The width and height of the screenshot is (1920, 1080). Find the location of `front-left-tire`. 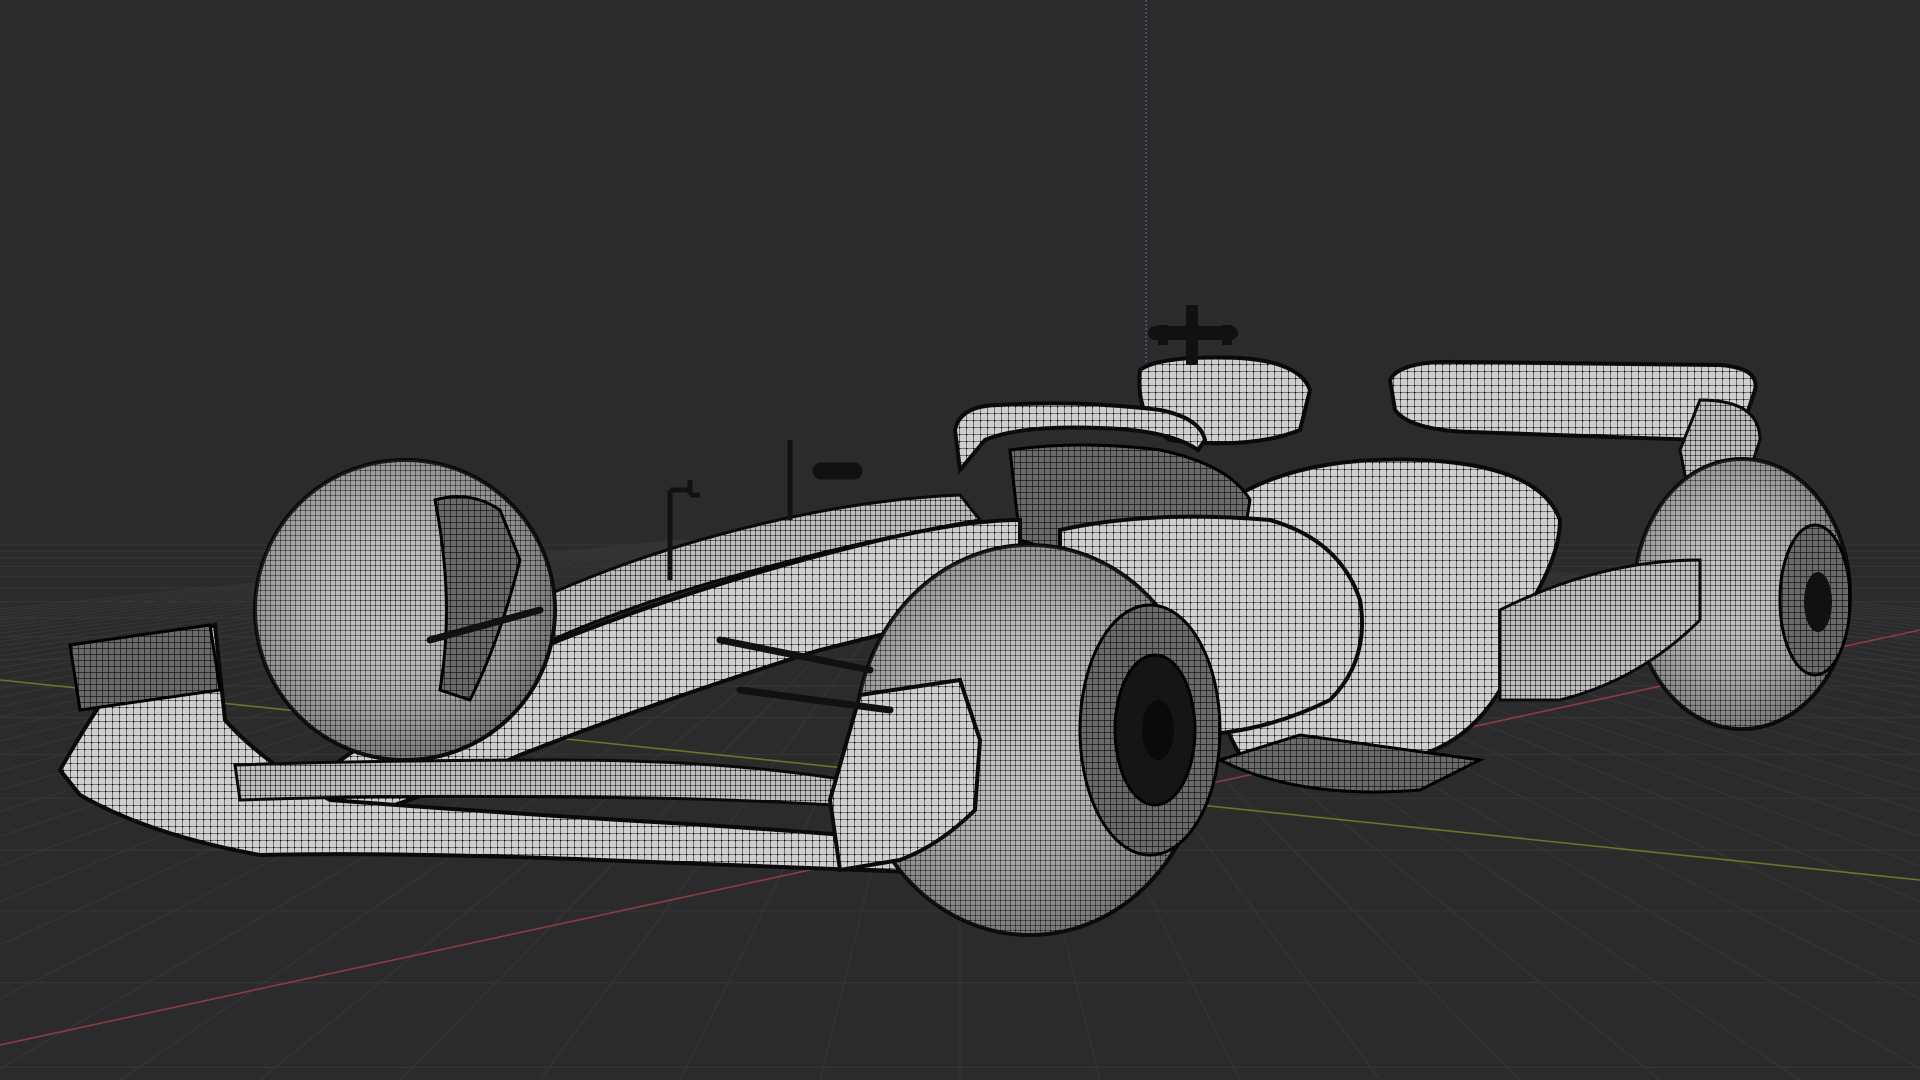

front-left-tire is located at coordinates (405, 610).